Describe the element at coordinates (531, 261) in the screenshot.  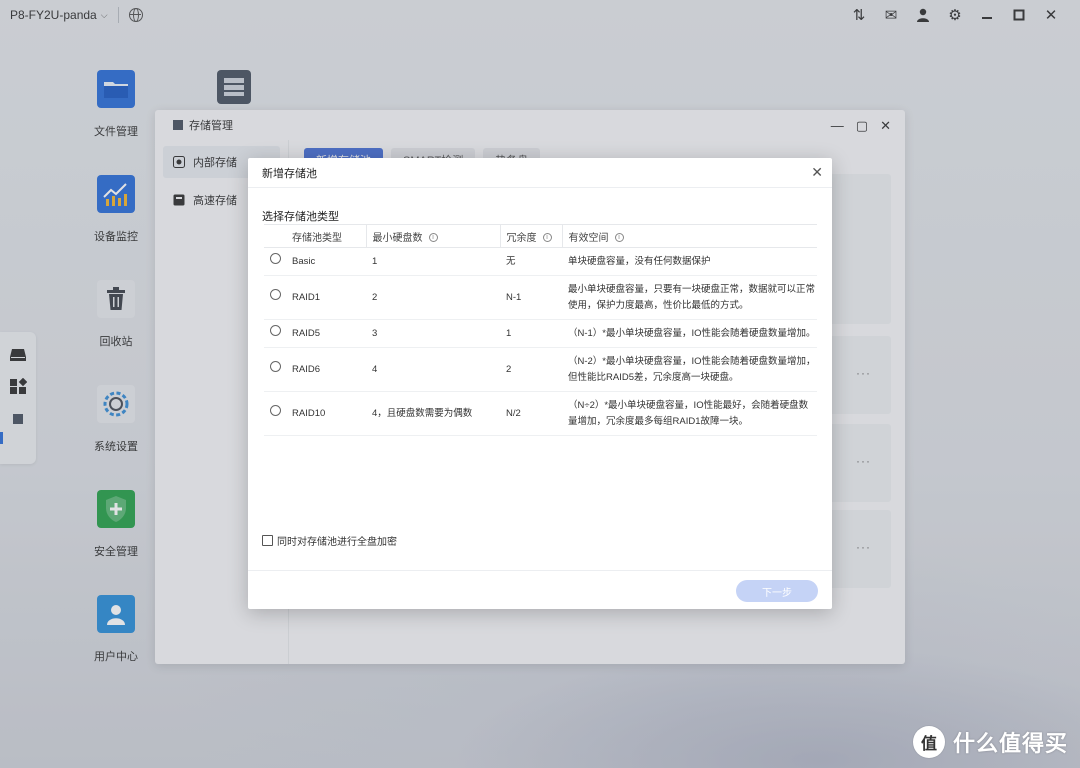
I see `redundancy: 无` at that location.